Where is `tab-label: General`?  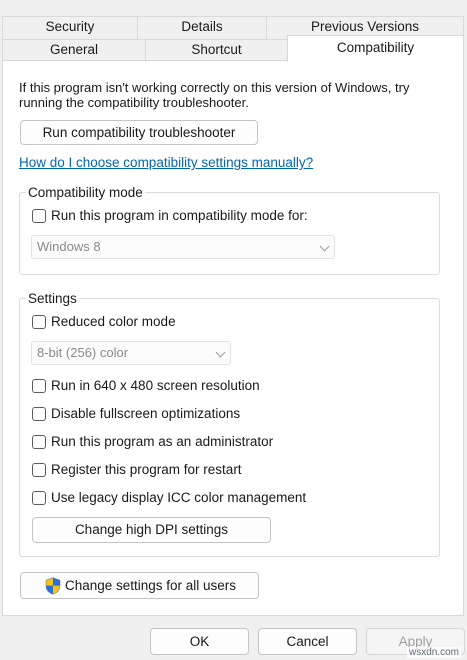
tab-label: General is located at coordinates (74, 49).